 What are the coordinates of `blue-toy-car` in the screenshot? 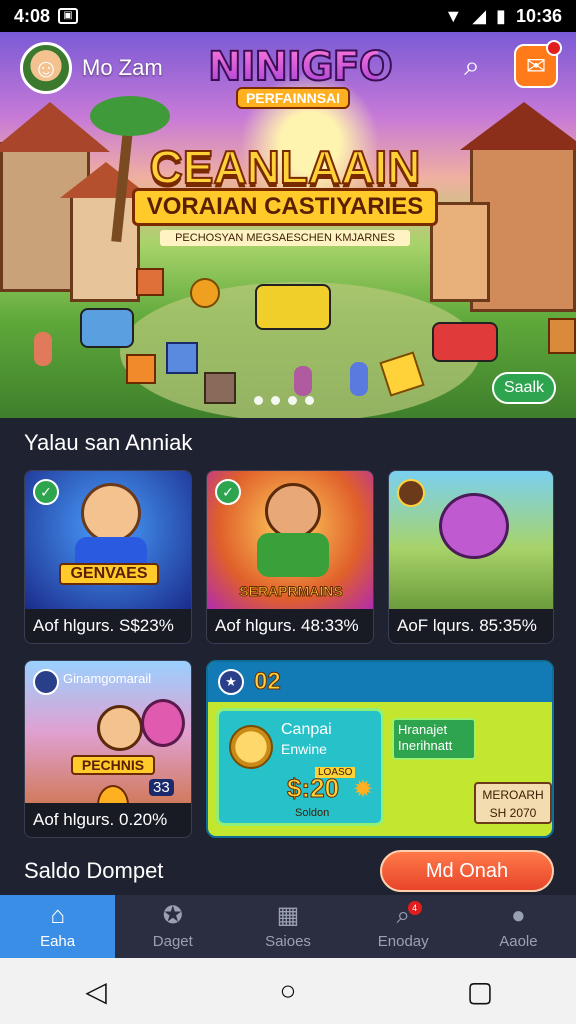 It's located at (107, 328).